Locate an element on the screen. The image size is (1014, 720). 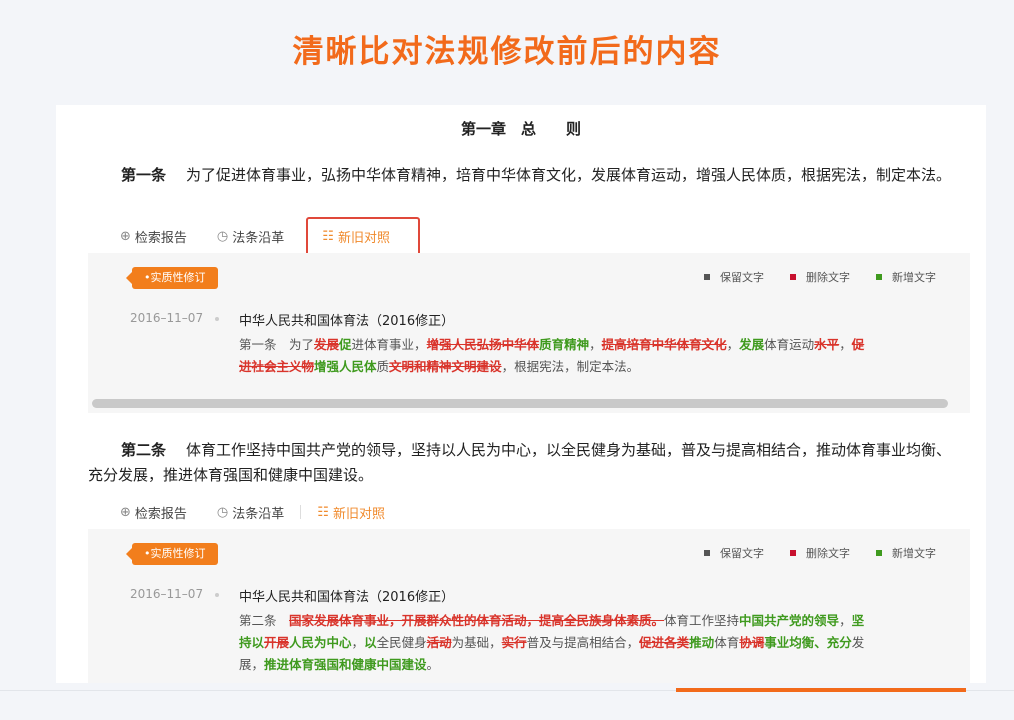
diff-segment-del: 促进各类 is located at coordinates (664, 642).